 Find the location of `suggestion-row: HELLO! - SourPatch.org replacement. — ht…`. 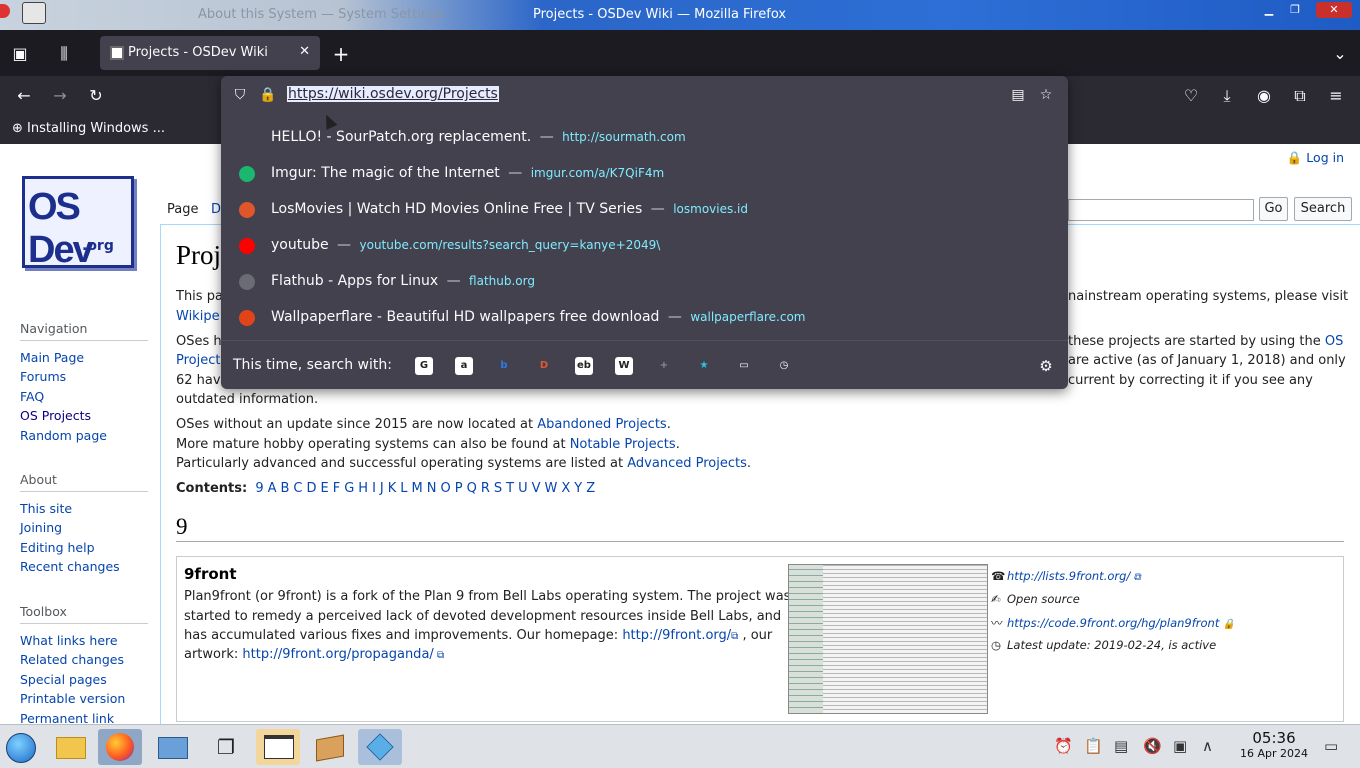

suggestion-row: HELLO! - SourPatch.org replacement. — ht… is located at coordinates (644, 138).